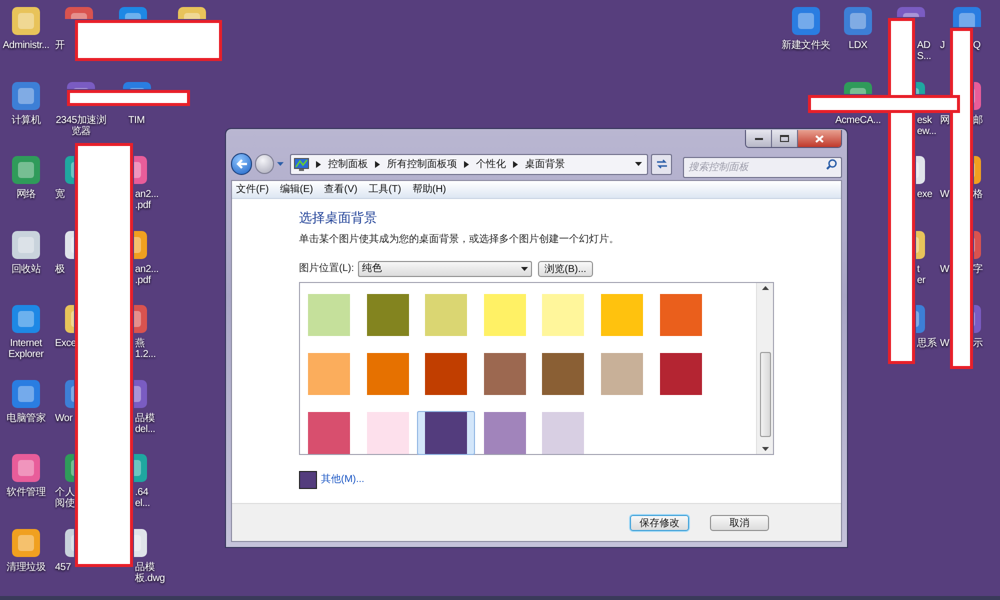 The width and height of the screenshot is (1000, 600). I want to click on breadcrumb-item: 个性化, so click(491, 164).